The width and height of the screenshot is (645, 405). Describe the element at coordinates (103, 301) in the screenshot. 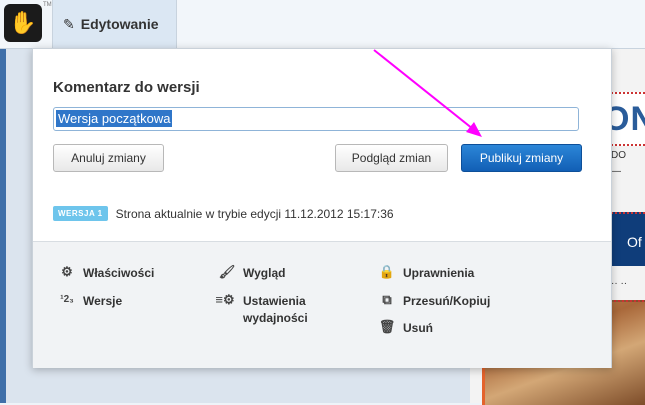

I see `menu-item-versions-label: Wersje` at that location.